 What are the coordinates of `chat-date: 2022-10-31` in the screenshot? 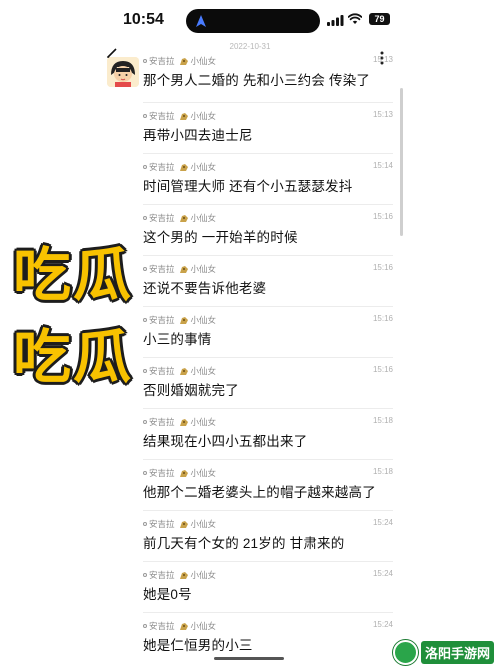 It's located at (250, 46).